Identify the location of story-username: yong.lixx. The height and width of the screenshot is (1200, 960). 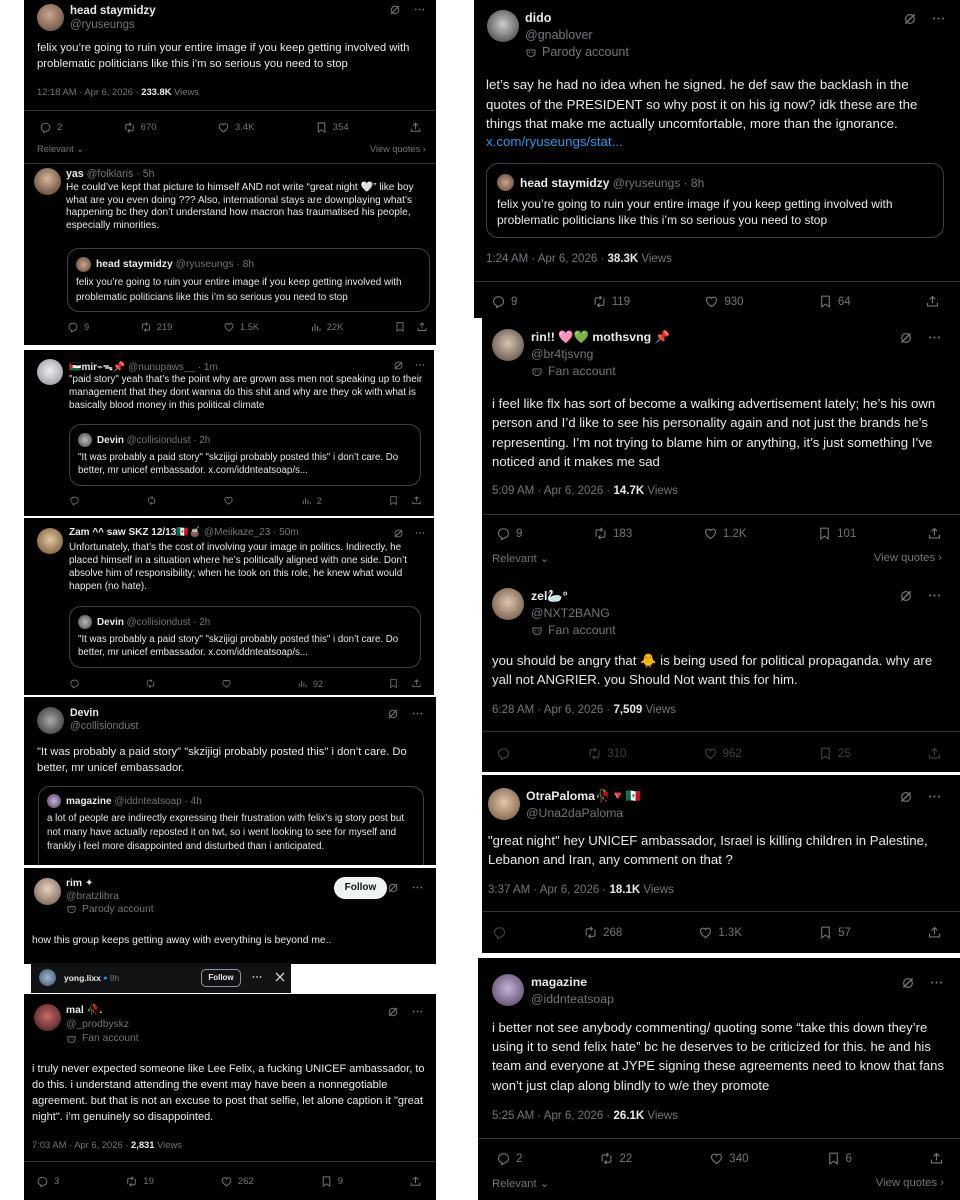
(82, 978).